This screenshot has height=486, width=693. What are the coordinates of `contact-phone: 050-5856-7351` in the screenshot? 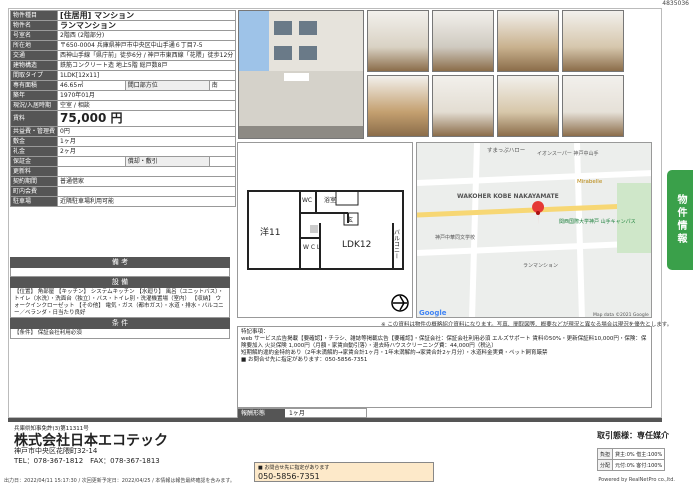 It's located at (344, 476).